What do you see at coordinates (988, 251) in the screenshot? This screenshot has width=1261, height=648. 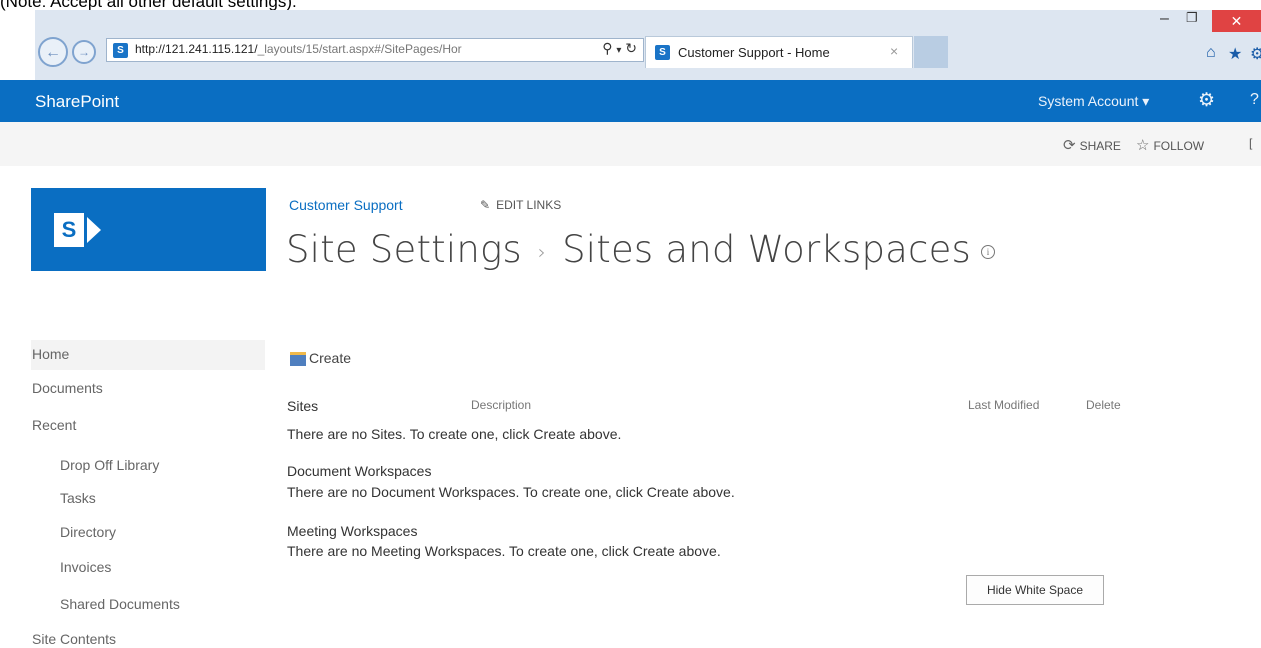 I see `info-icon: i` at bounding box center [988, 251].